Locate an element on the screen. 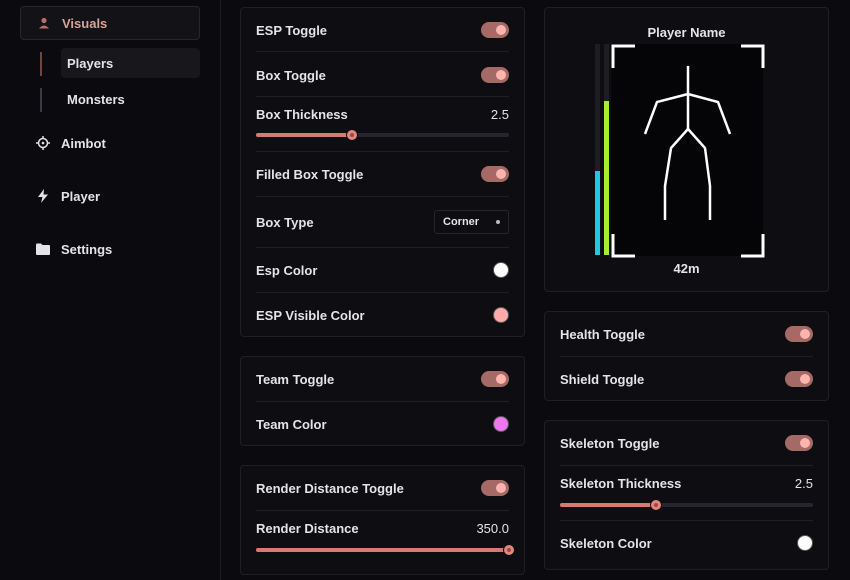 This screenshot has width=850, height=580. nav-player: Player is located at coordinates (110, 196).